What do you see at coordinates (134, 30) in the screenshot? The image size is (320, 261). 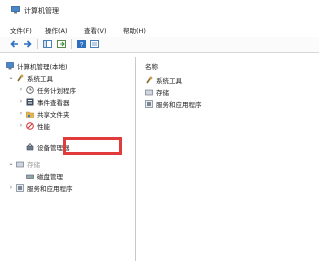 I see `menu-help: 帮助(H)` at bounding box center [134, 30].